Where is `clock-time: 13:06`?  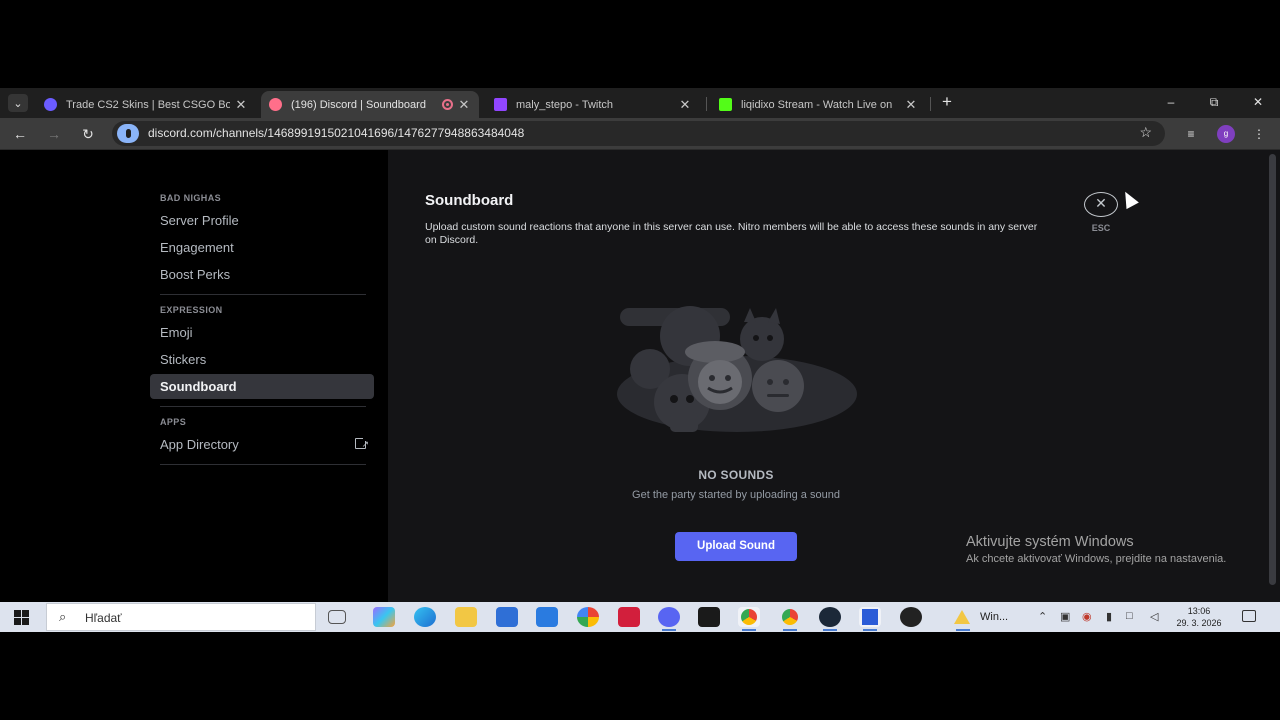 clock-time: 13:06 is located at coordinates (1199, 611).